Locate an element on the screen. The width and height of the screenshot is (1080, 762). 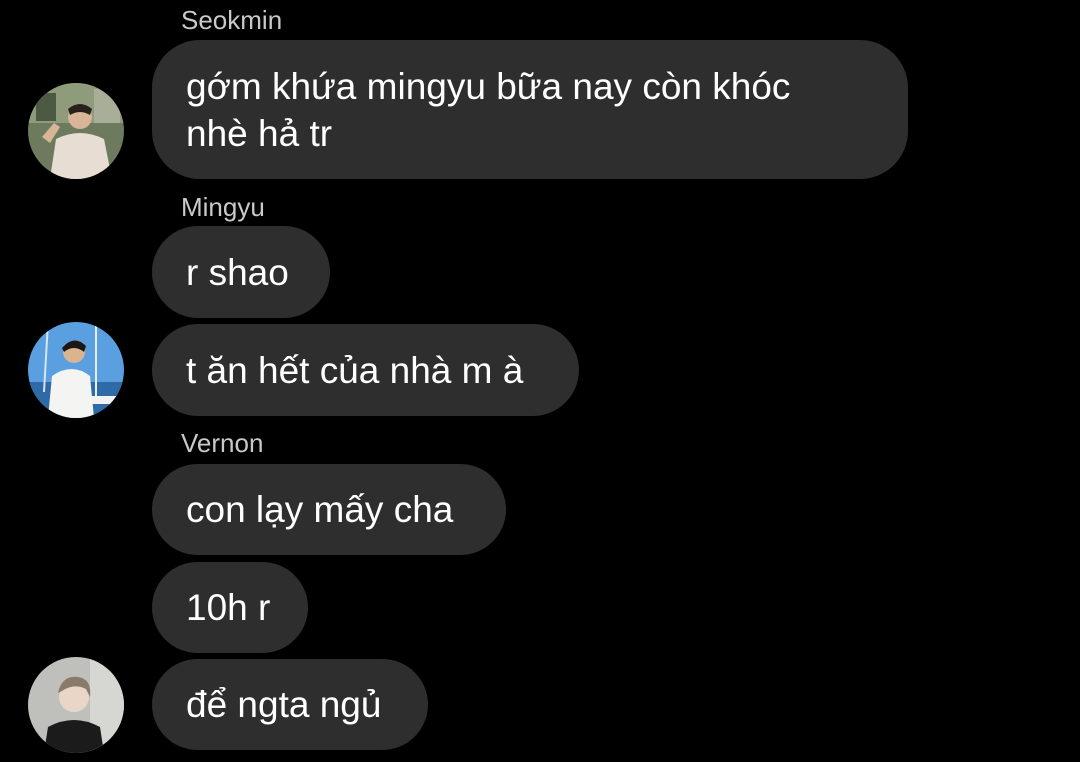
message-bubble: 10h r is located at coordinates (230, 607).